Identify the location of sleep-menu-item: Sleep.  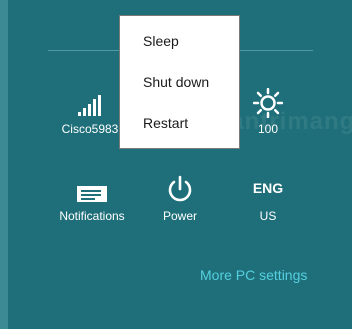
(161, 41).